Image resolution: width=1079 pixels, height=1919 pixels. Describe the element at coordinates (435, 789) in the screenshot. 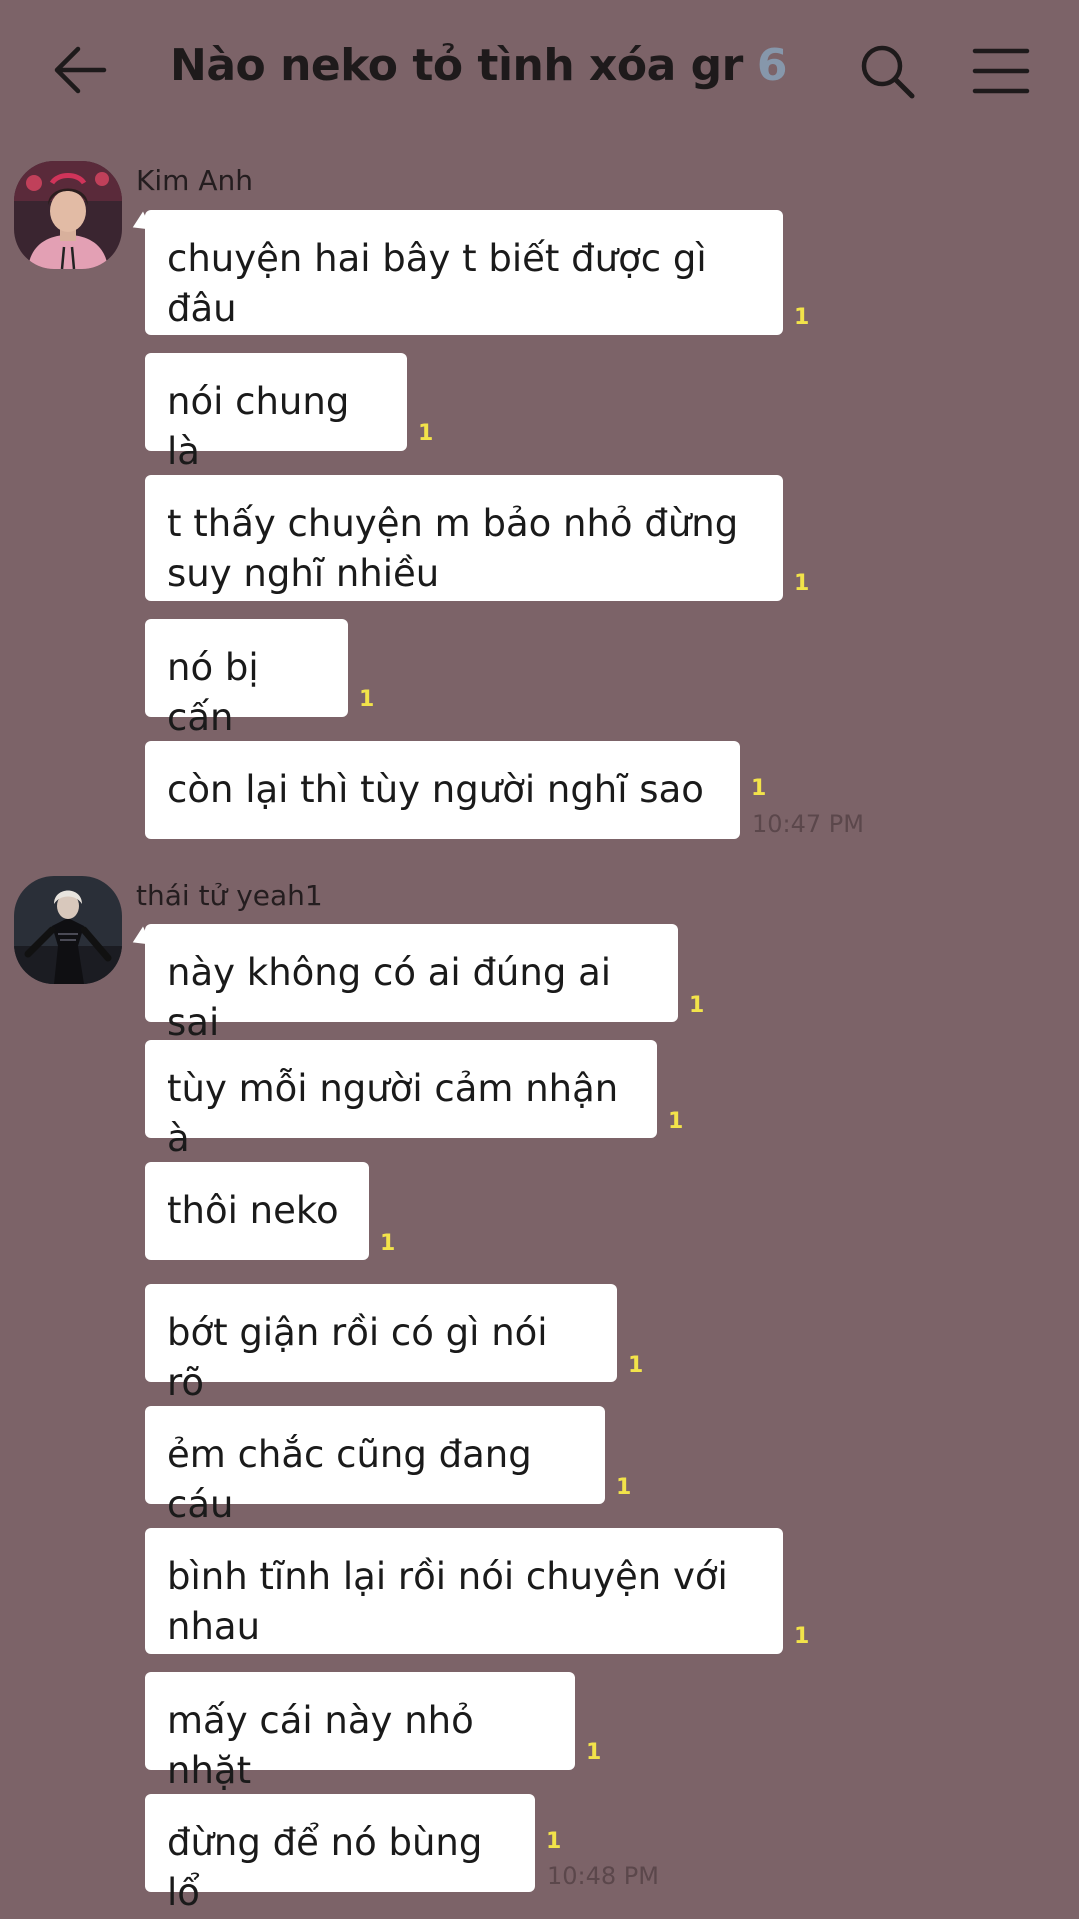

I see `message-text: còn lại thì tùy người nghĩ sao` at that location.